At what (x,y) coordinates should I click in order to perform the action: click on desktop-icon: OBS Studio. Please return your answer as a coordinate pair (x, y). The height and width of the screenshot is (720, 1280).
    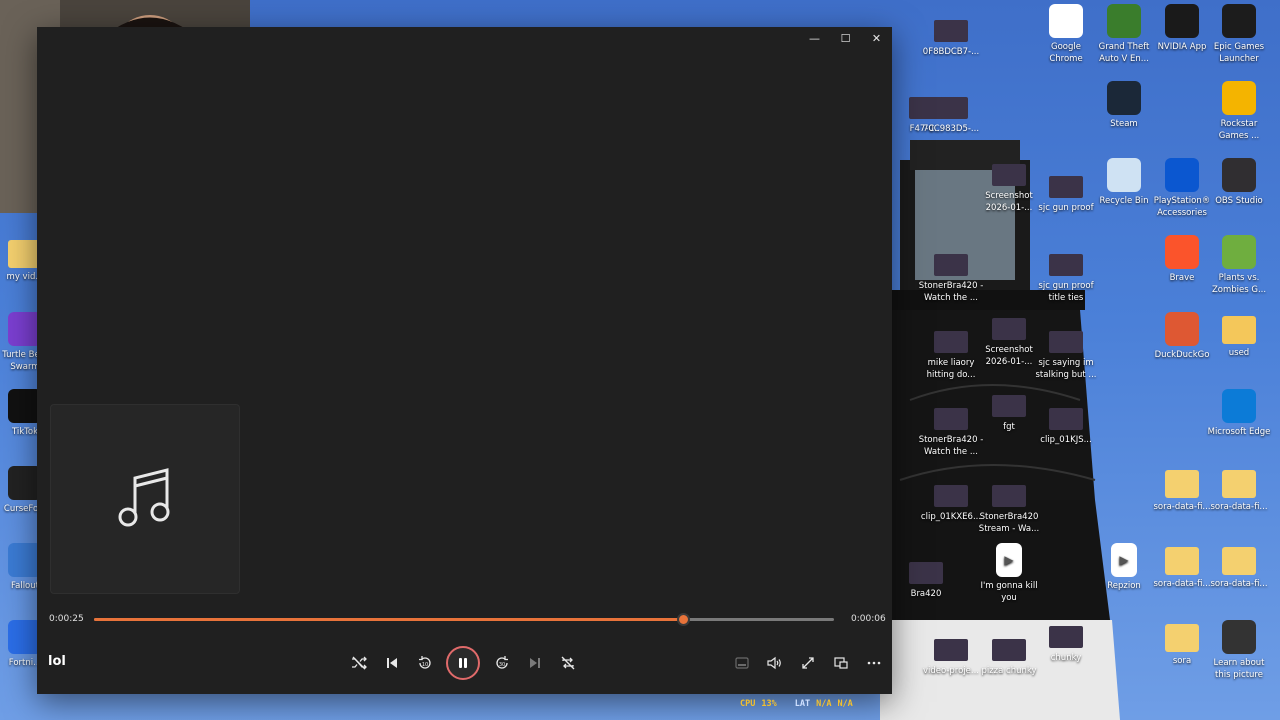
    Looking at the image, I should click on (1239, 182).